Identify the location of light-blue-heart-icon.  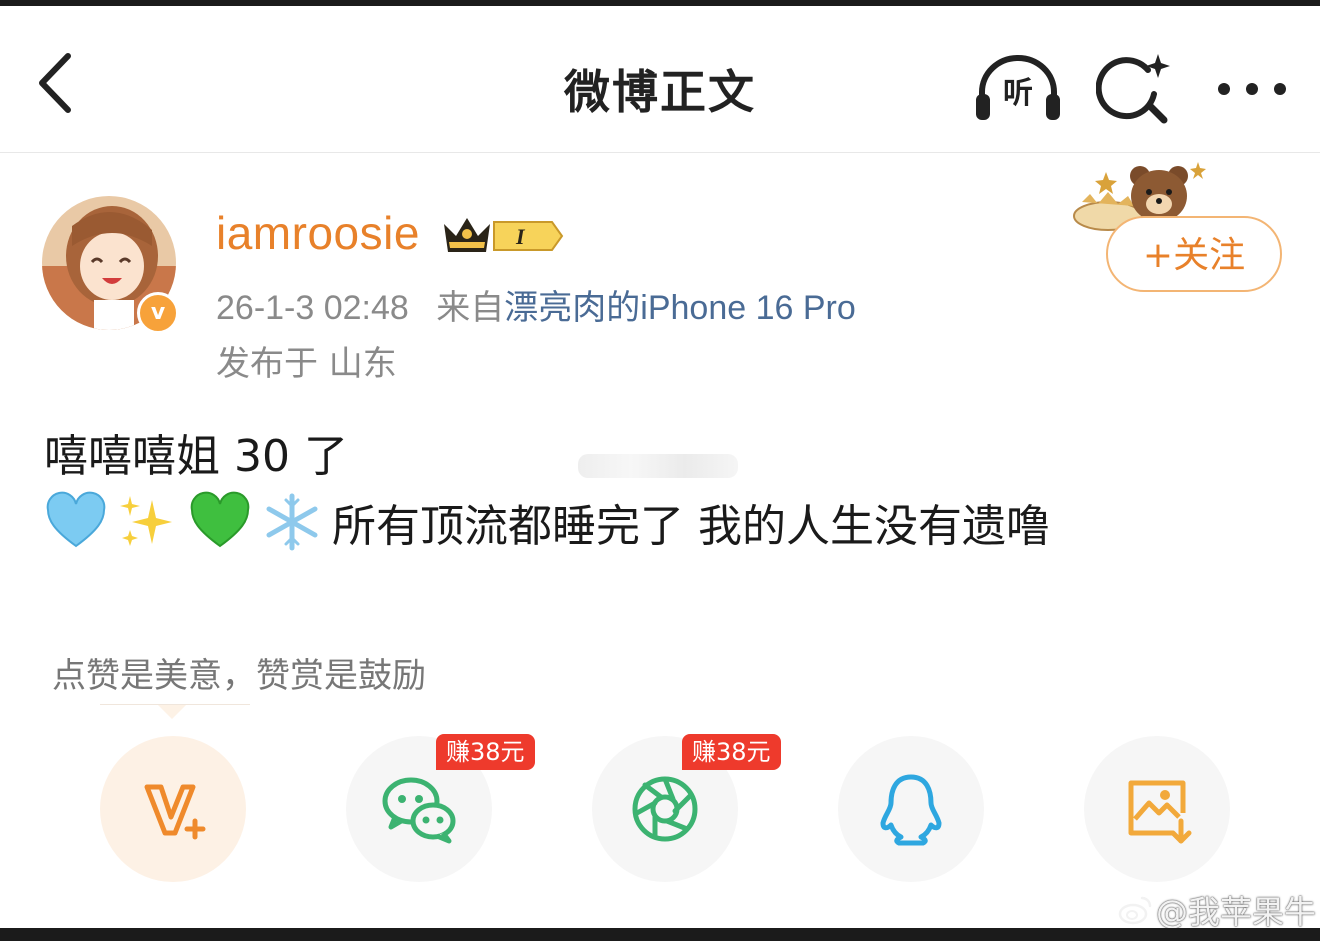
(76, 519).